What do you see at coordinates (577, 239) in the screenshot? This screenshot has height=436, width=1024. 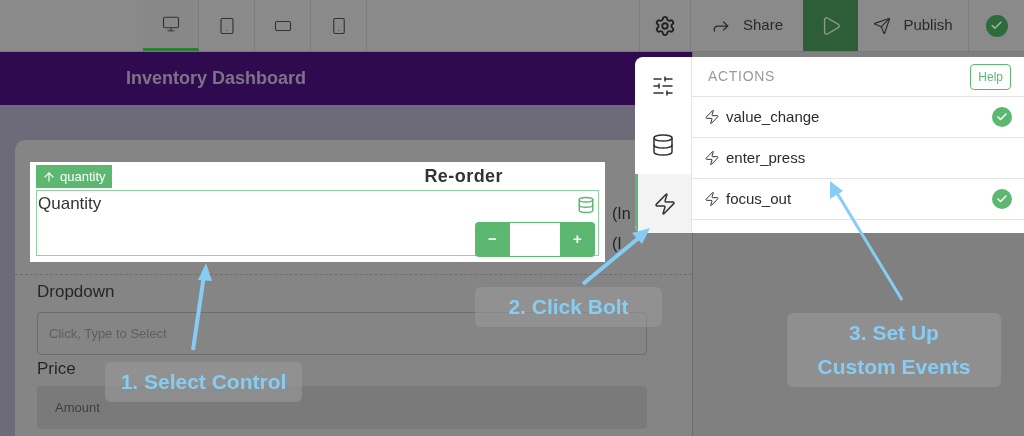 I see `increment-button: +` at bounding box center [577, 239].